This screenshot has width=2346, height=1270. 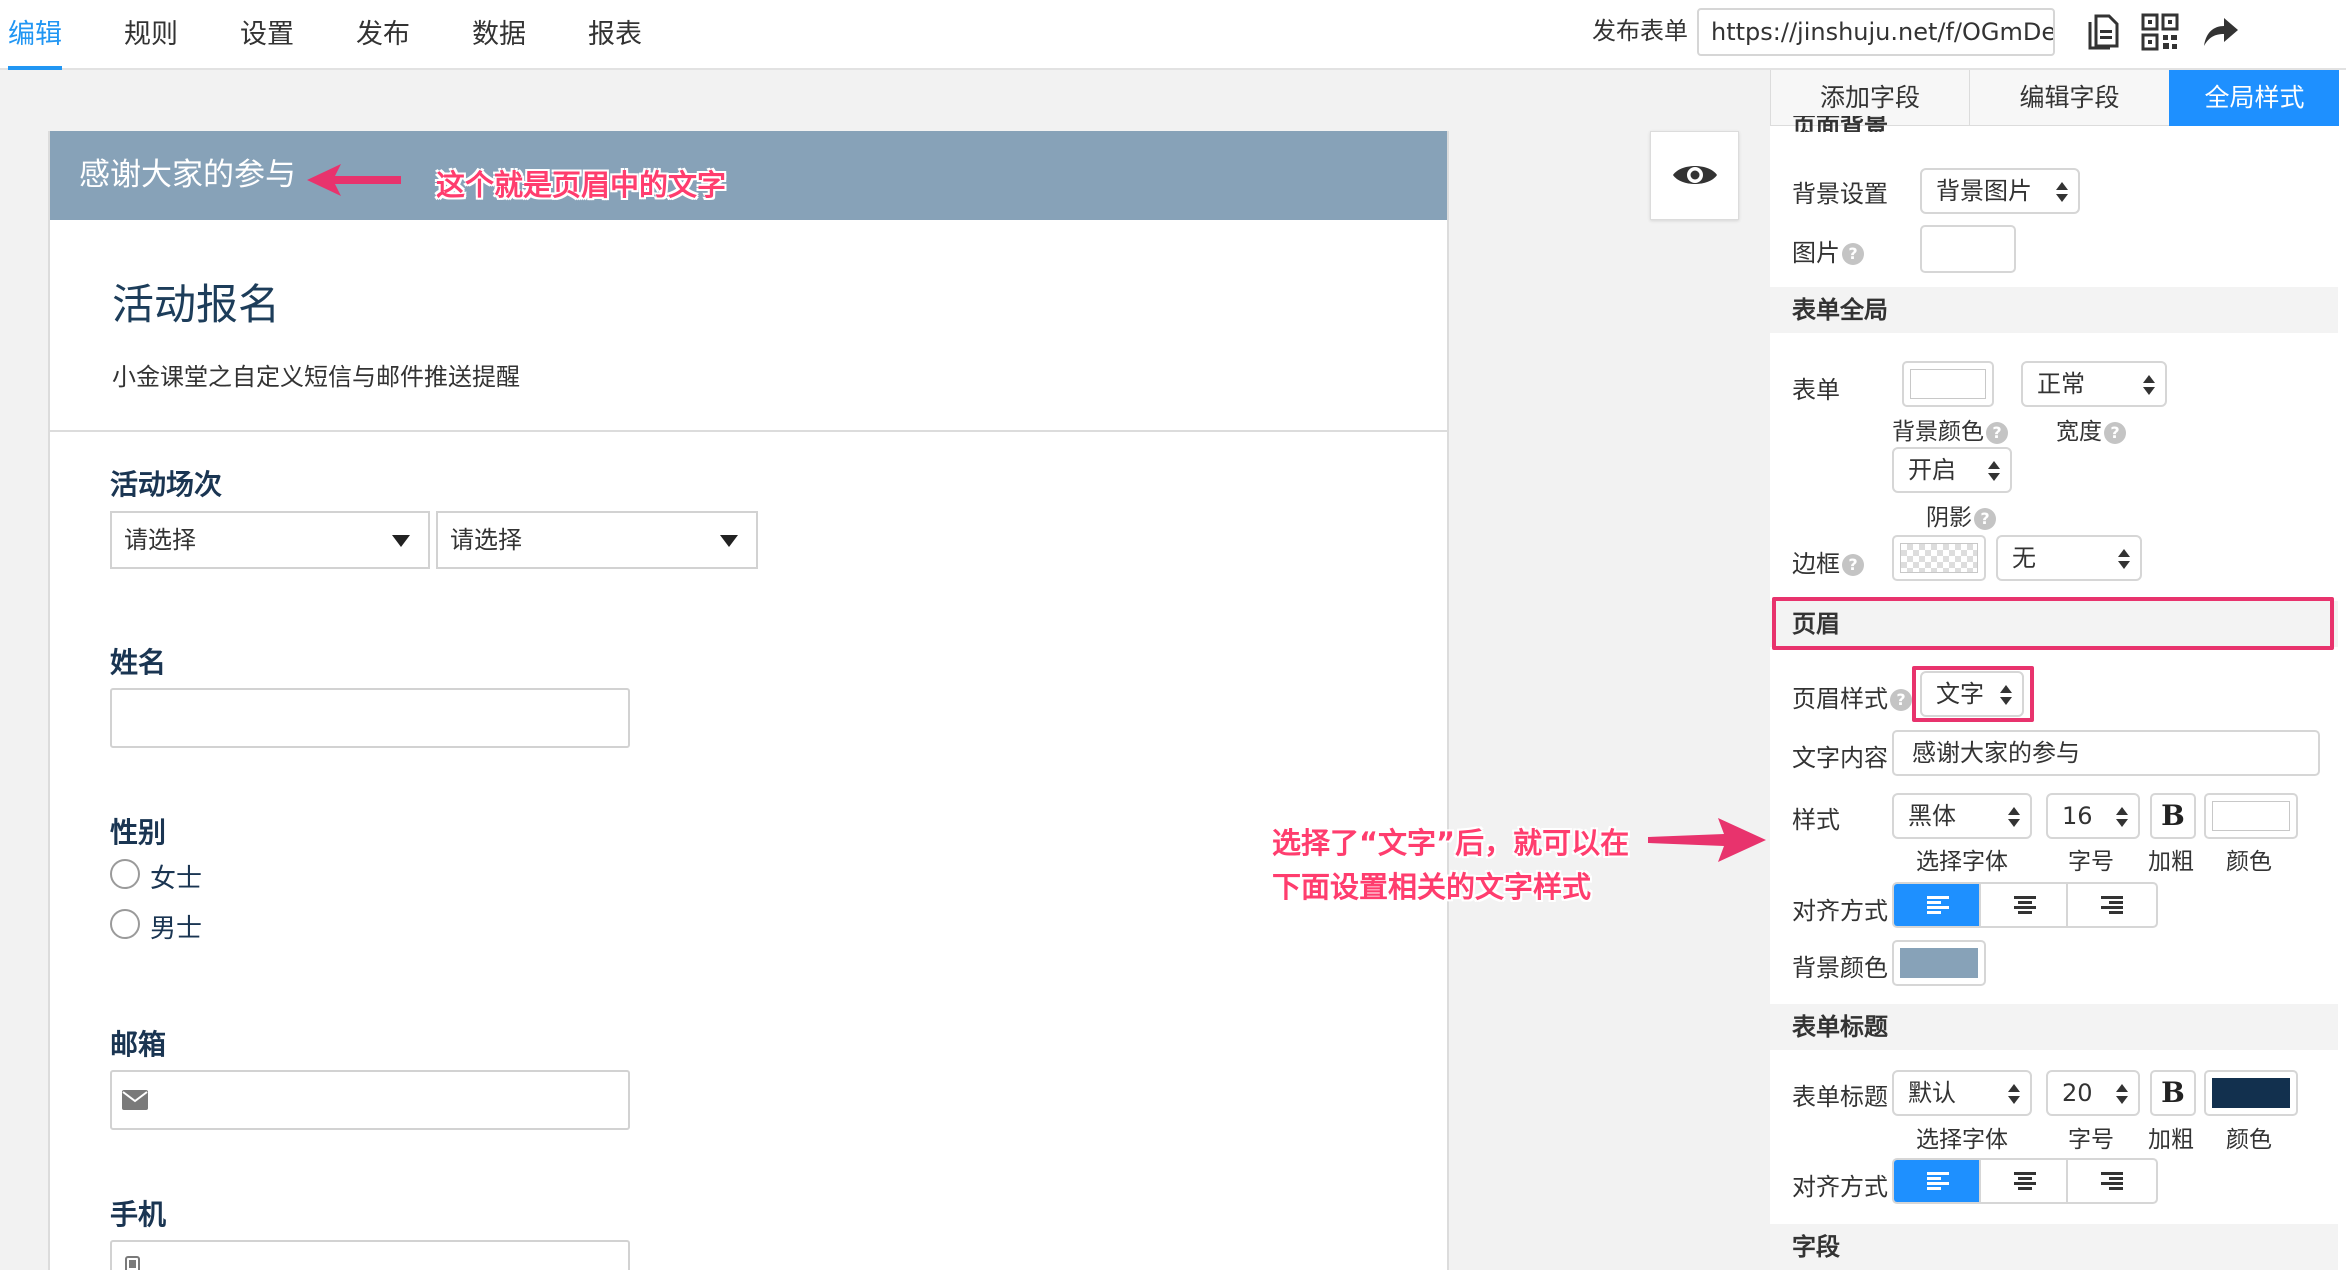 What do you see at coordinates (196, 304) in the screenshot?
I see `form-title: 活动报名` at bounding box center [196, 304].